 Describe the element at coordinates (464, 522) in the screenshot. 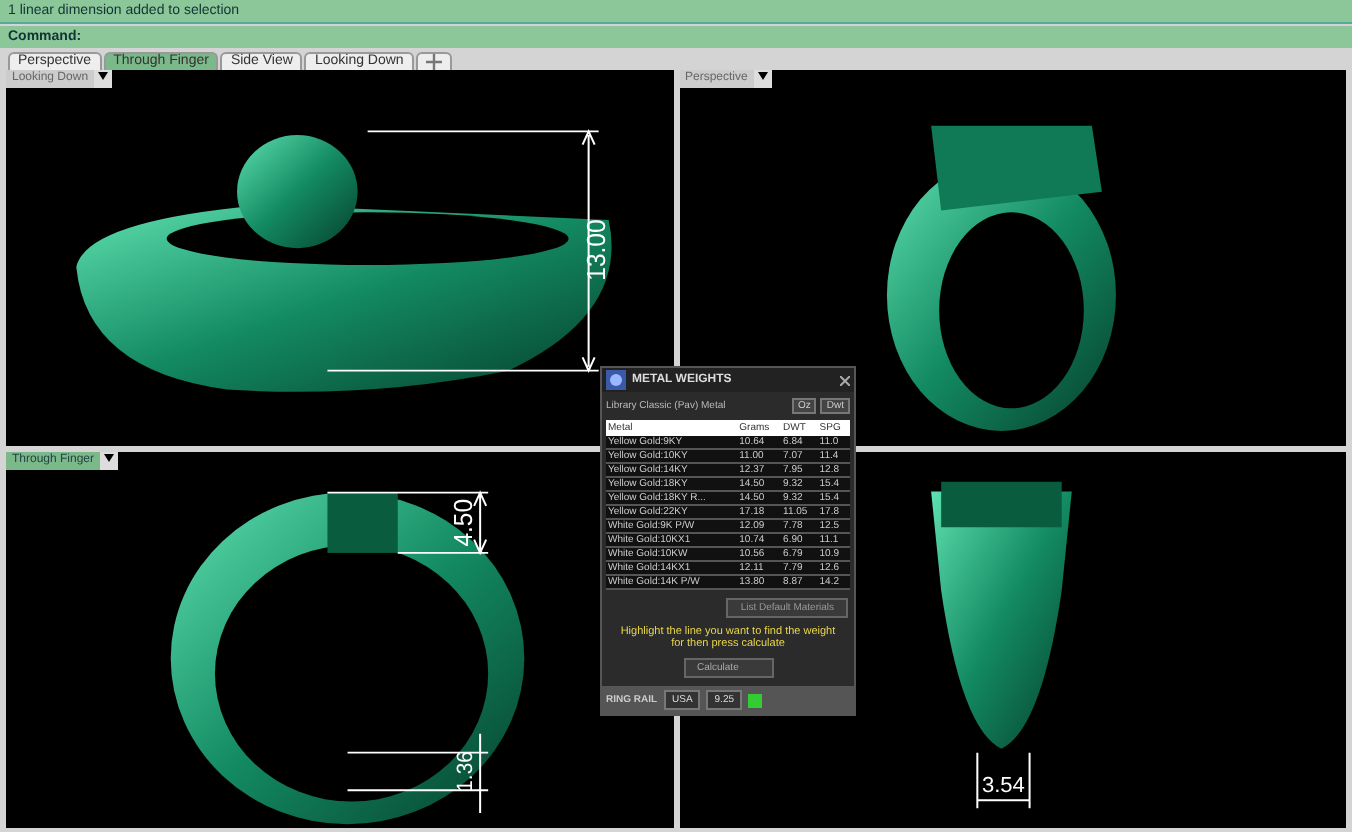

I see `dimension-value: 4.50` at that location.